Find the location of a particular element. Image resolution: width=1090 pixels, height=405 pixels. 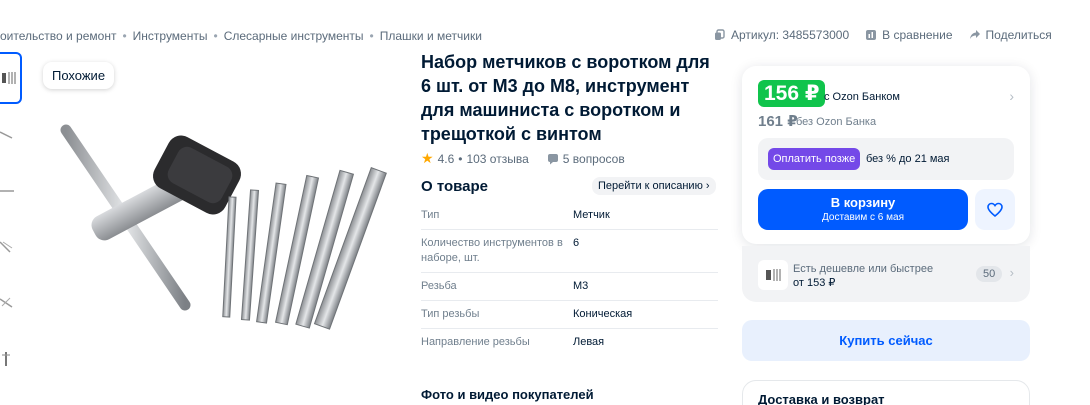

spec-key: Тип is located at coordinates (430, 215).